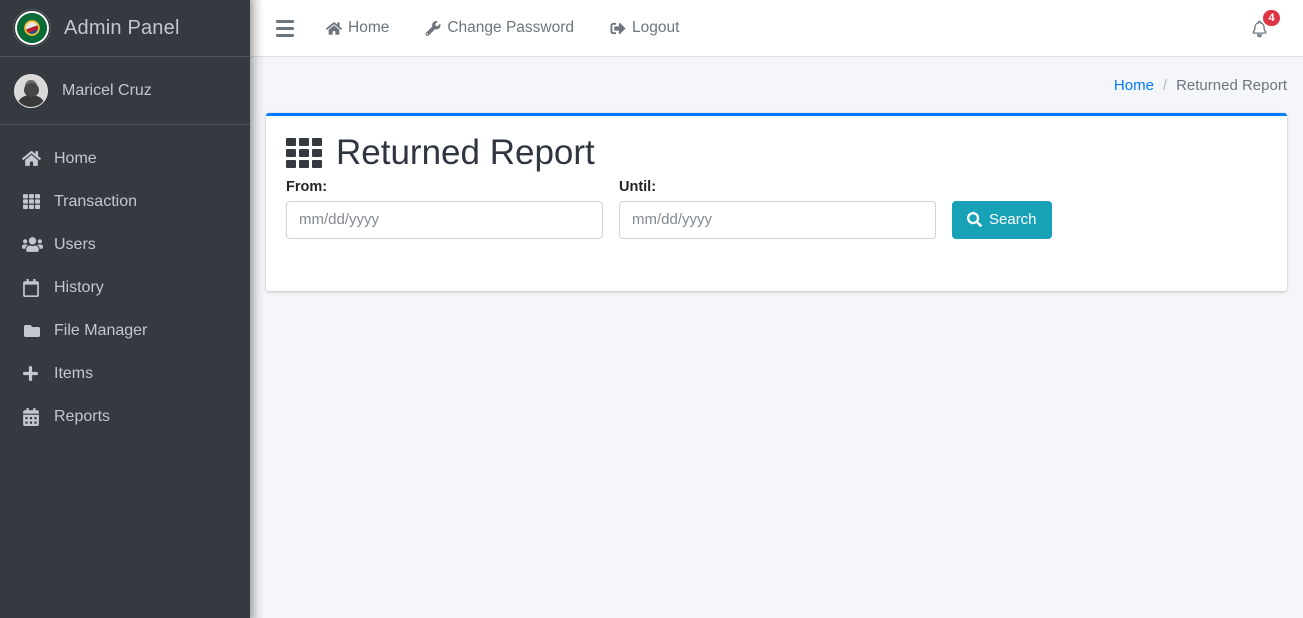 This screenshot has height=618, width=1303. What do you see at coordinates (122, 27) in the screenshot?
I see `brand-title: Admin Panel` at bounding box center [122, 27].